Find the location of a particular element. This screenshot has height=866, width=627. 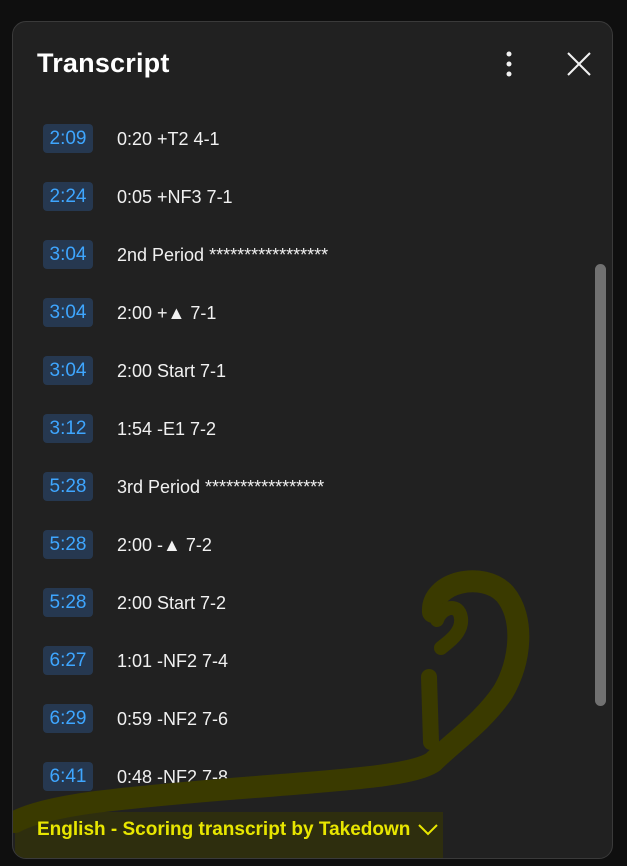

segment-timestamp: 6:41 is located at coordinates (68, 776).